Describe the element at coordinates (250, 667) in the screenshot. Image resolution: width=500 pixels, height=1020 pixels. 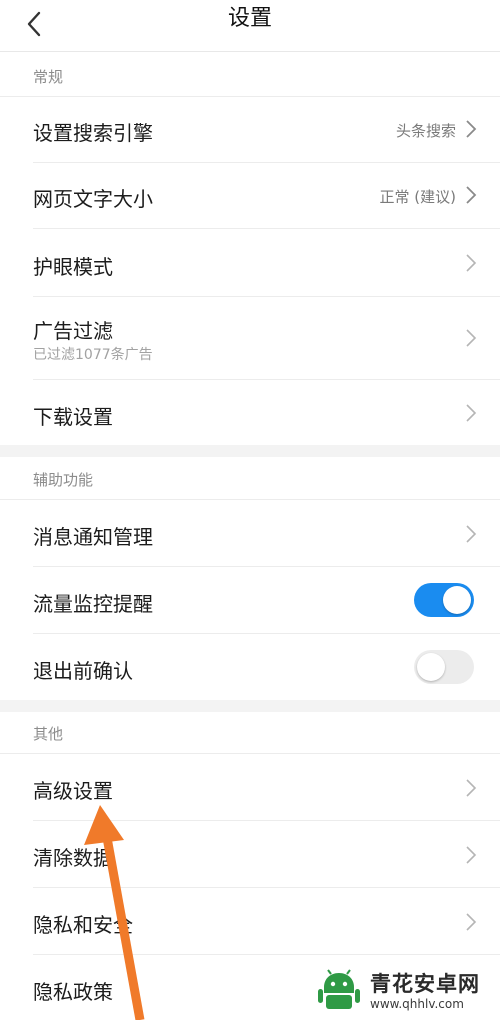
I see `row-exit-confirm: 退出前确认` at that location.